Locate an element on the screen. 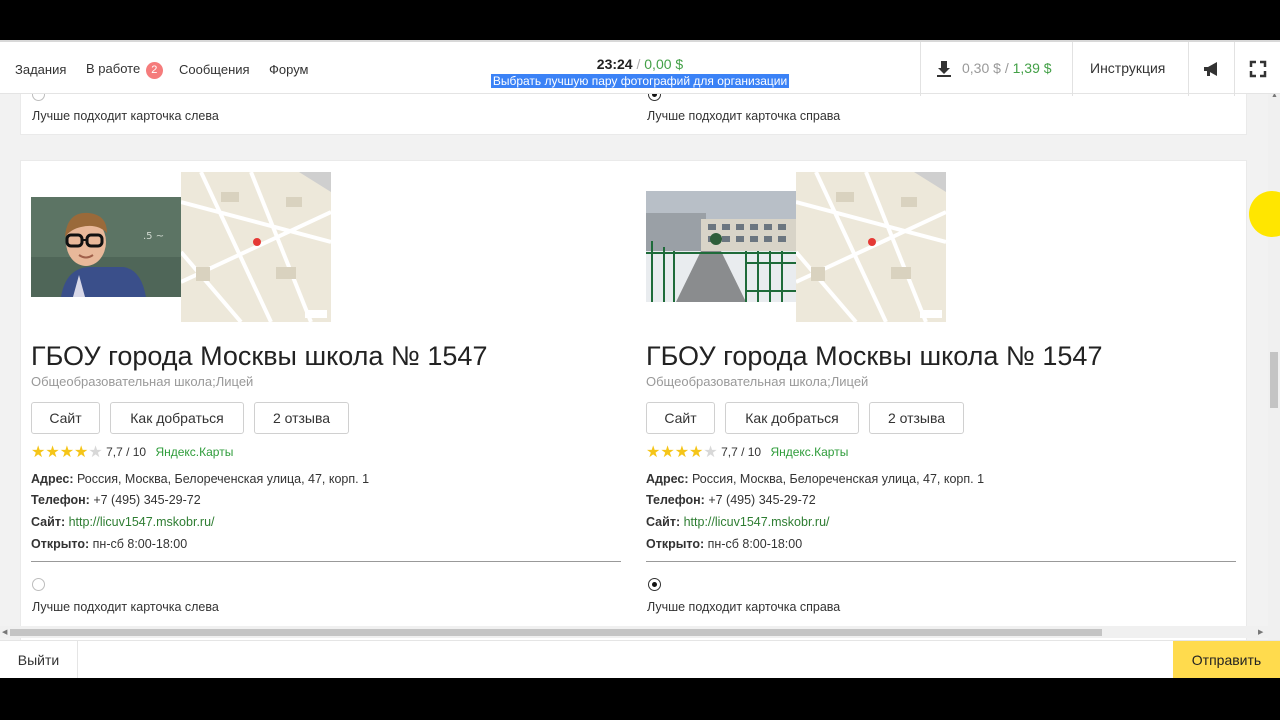 Image resolution: width=1280 pixels, height=720 pixels. site-button-left: Сайт is located at coordinates (65, 418).